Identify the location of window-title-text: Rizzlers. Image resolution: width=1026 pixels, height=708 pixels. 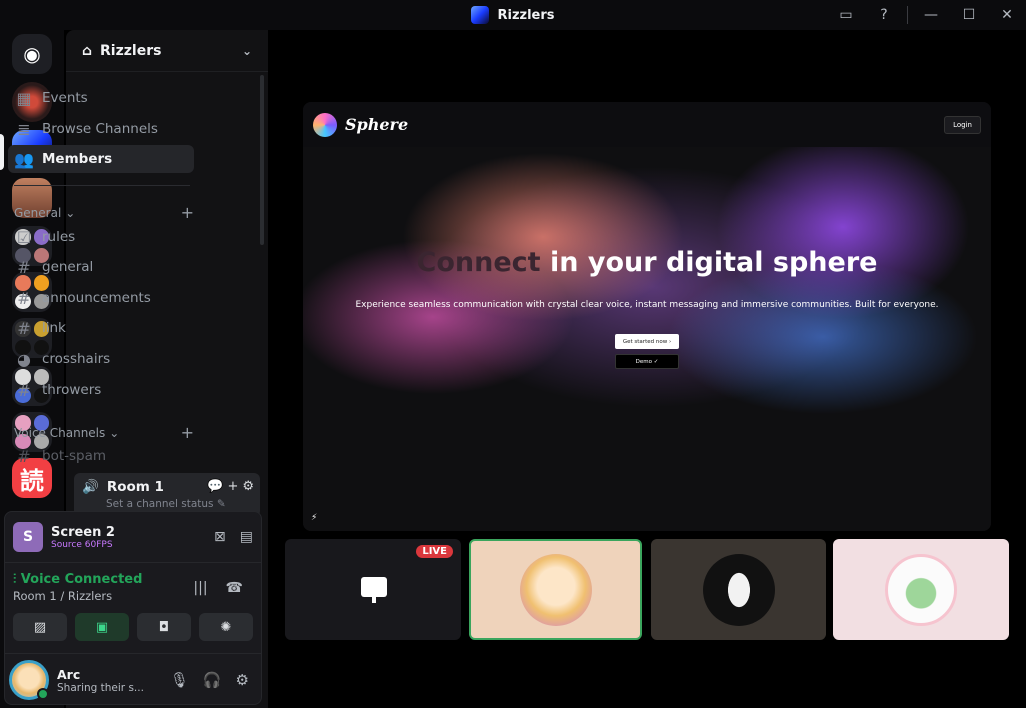
(526, 15).